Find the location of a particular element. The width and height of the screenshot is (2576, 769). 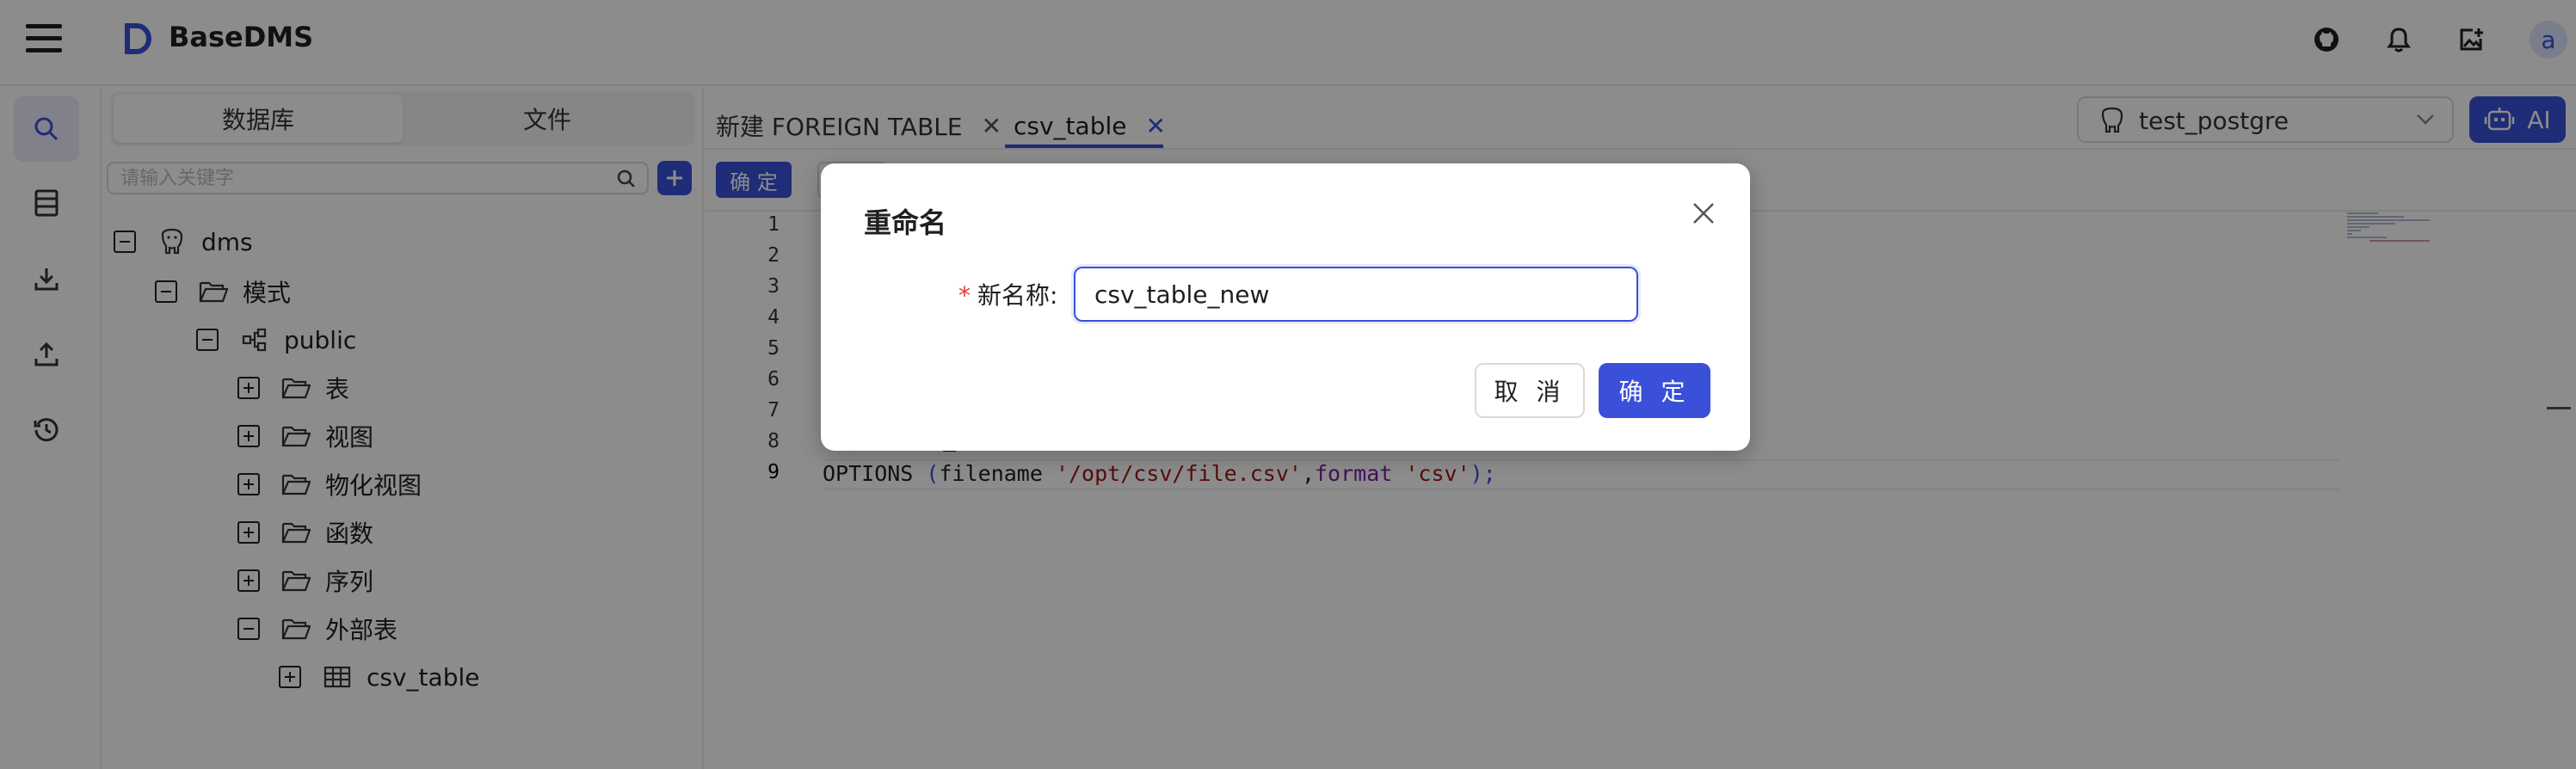

rename-dialog: 重命名 *新名称: 取 消 确 定 is located at coordinates (1286, 307).